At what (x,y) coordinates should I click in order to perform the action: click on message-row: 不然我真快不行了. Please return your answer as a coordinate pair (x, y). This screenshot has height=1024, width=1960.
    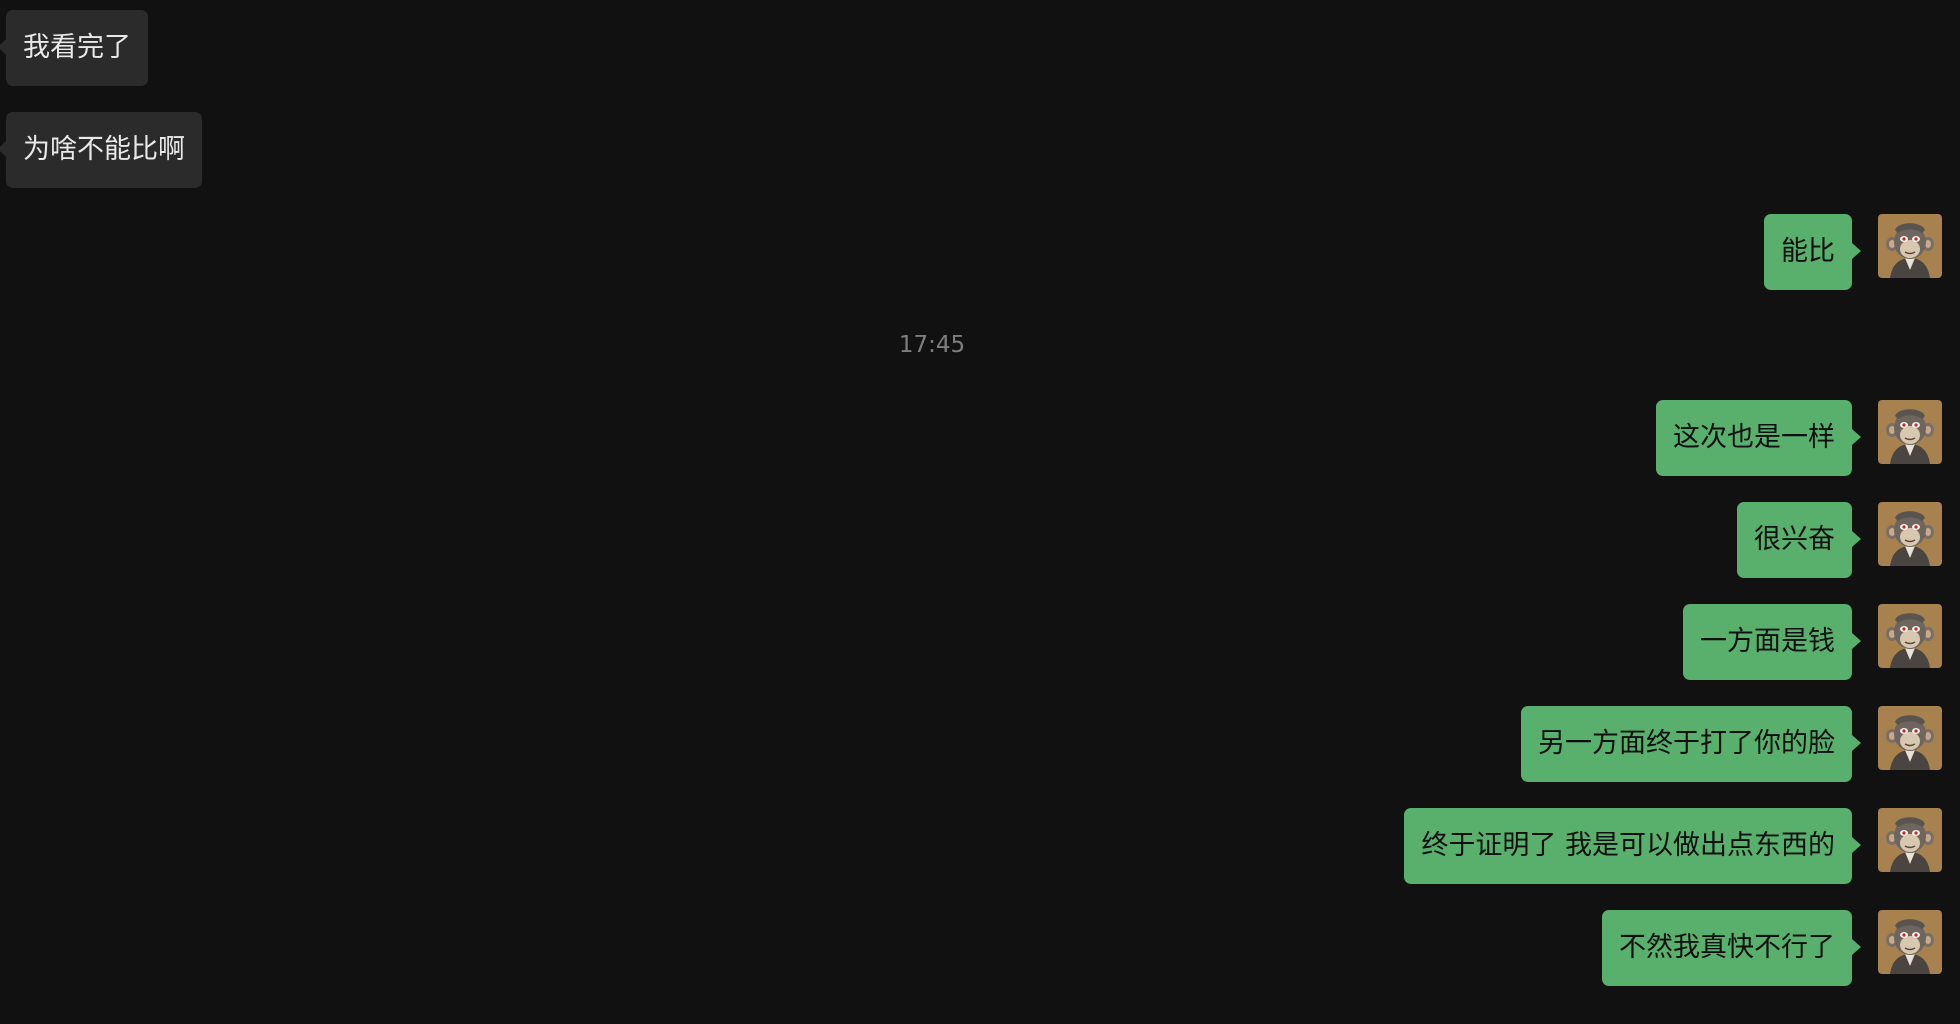
    Looking at the image, I should click on (1772, 948).